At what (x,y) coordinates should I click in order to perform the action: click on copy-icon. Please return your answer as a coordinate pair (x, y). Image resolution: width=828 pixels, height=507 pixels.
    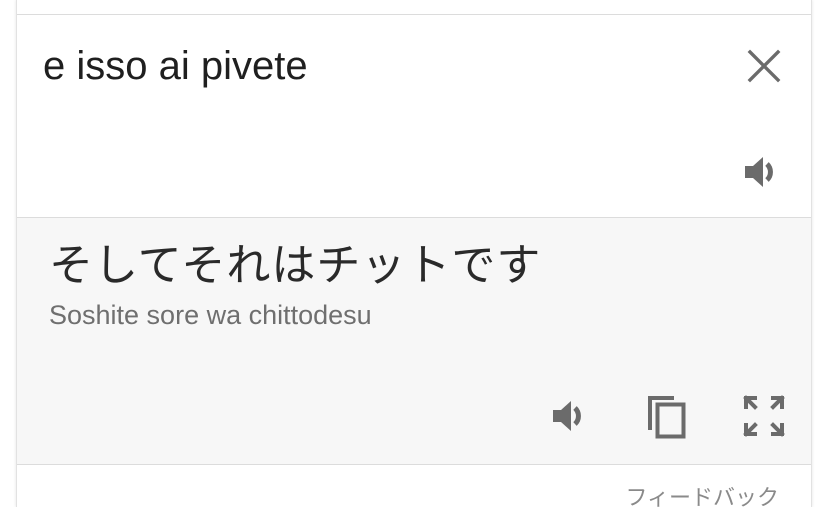
    Looking at the image, I should click on (667, 417).